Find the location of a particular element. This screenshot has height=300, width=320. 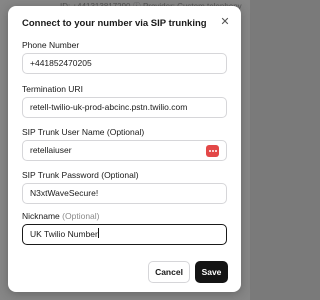

nickname-label-text: Nickname is located at coordinates (41, 216).